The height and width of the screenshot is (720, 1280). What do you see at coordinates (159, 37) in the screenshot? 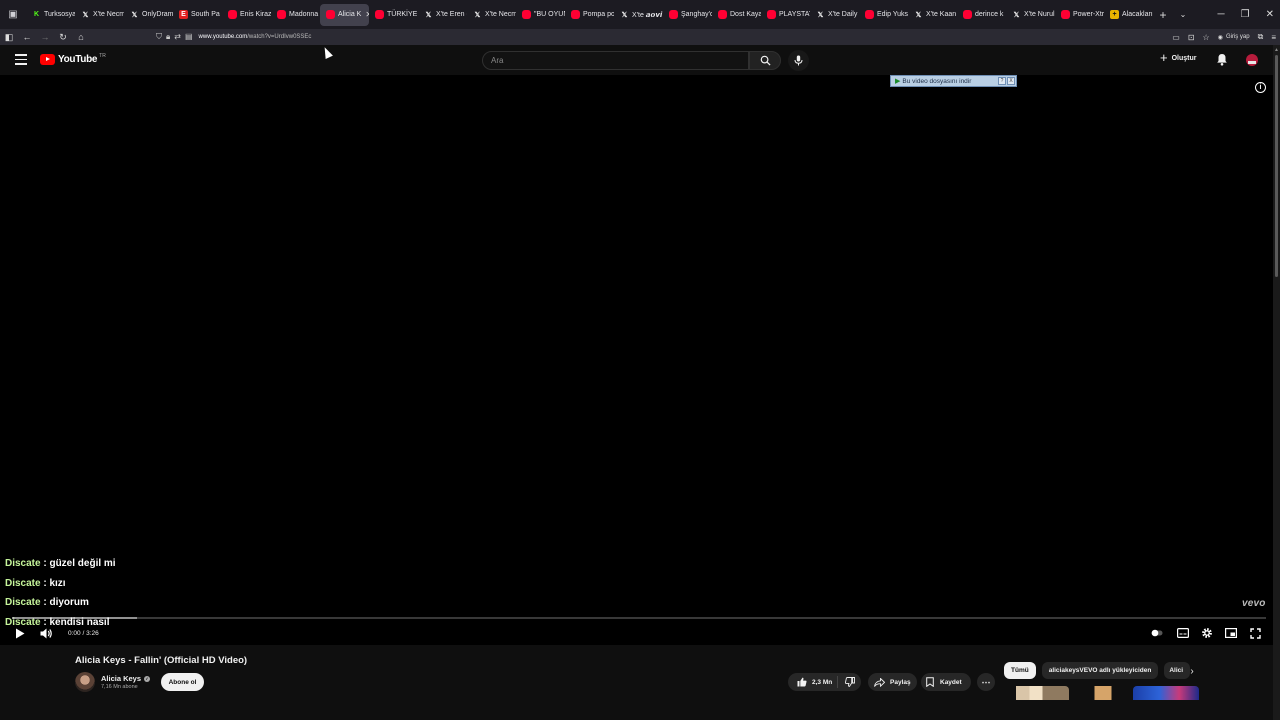
I see `shield-icon: ⛉` at bounding box center [159, 37].